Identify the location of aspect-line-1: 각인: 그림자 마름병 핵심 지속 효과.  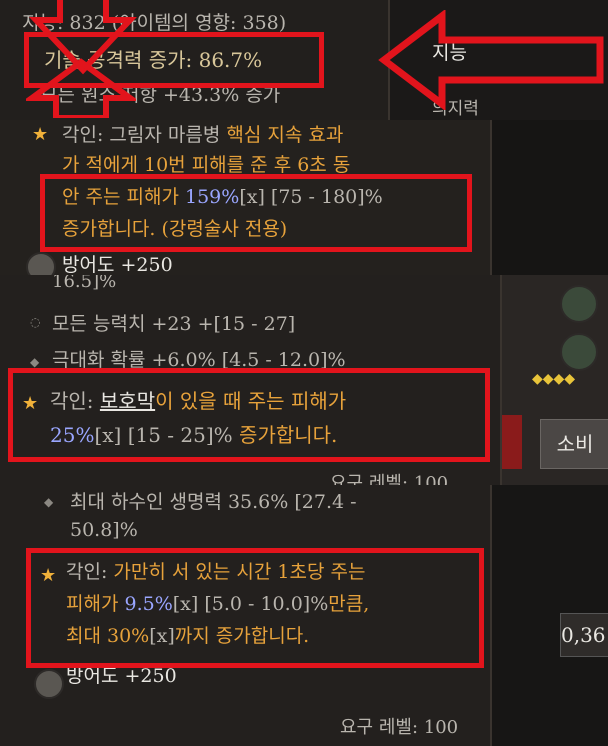
(202, 133).